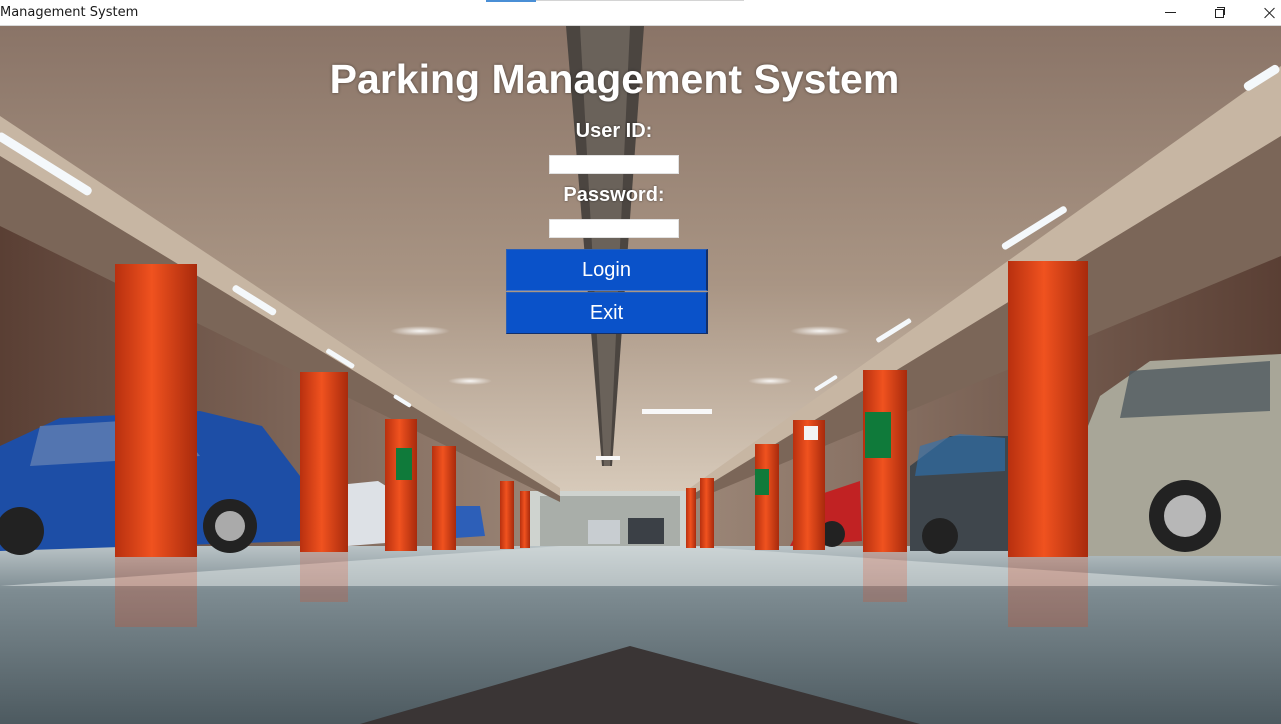  What do you see at coordinates (614, 131) in the screenshot?
I see `user-id-label: User ID:` at bounding box center [614, 131].